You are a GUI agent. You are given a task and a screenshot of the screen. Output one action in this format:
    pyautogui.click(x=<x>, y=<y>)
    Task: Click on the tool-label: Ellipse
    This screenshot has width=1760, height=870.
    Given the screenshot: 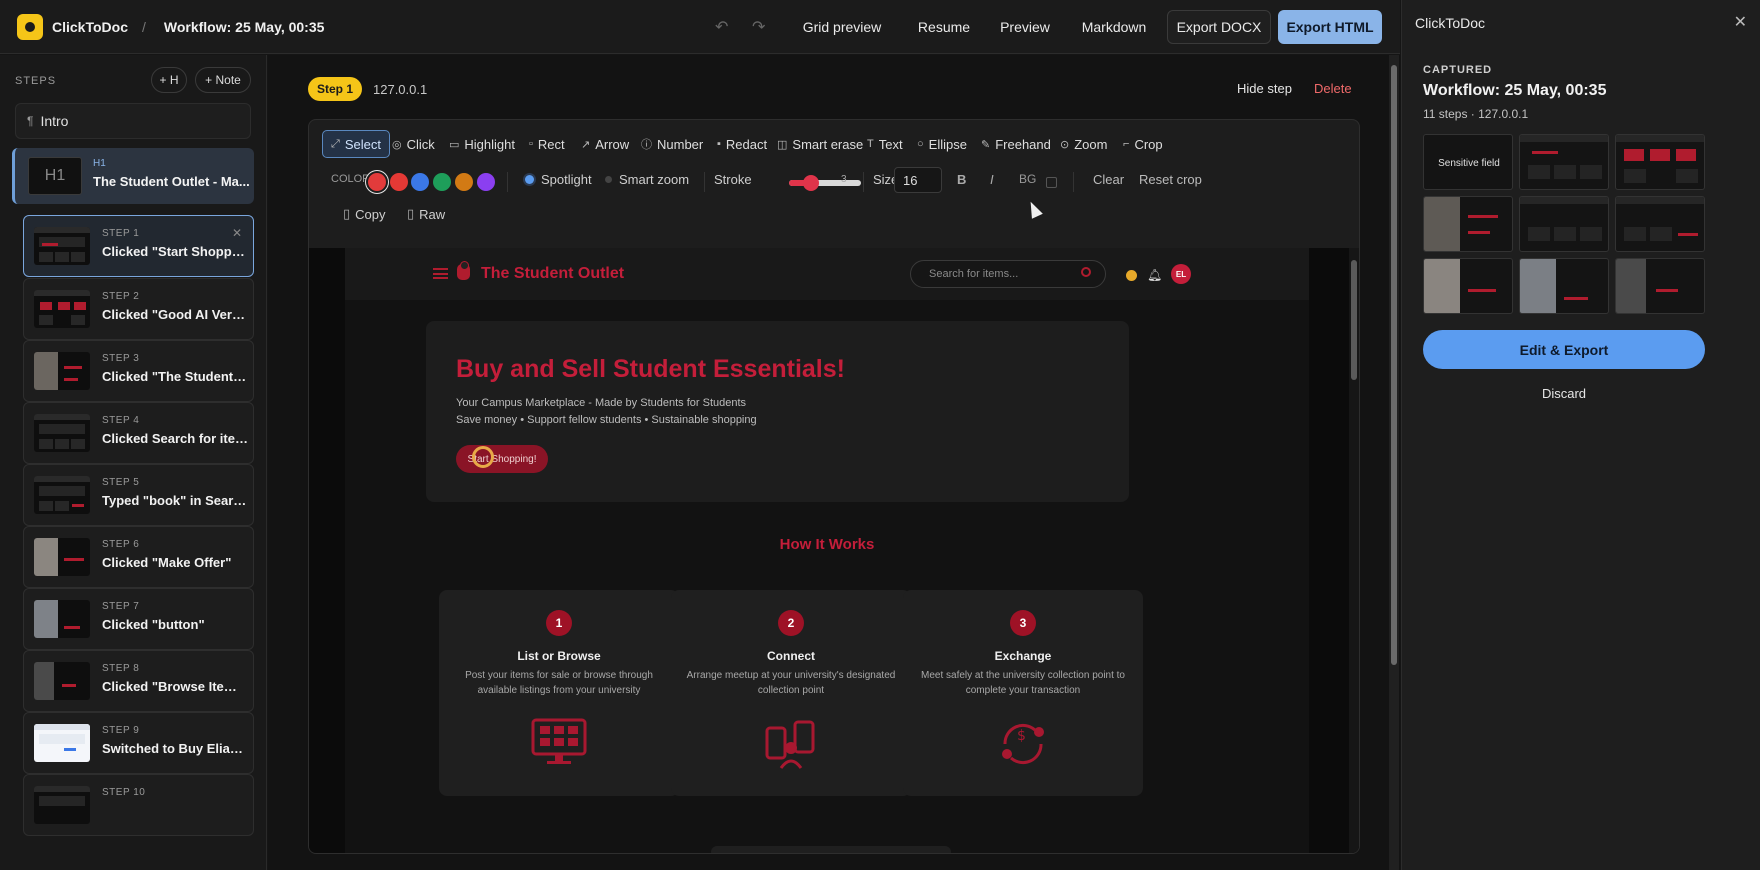 What is the action you would take?
    pyautogui.click(x=947, y=144)
    